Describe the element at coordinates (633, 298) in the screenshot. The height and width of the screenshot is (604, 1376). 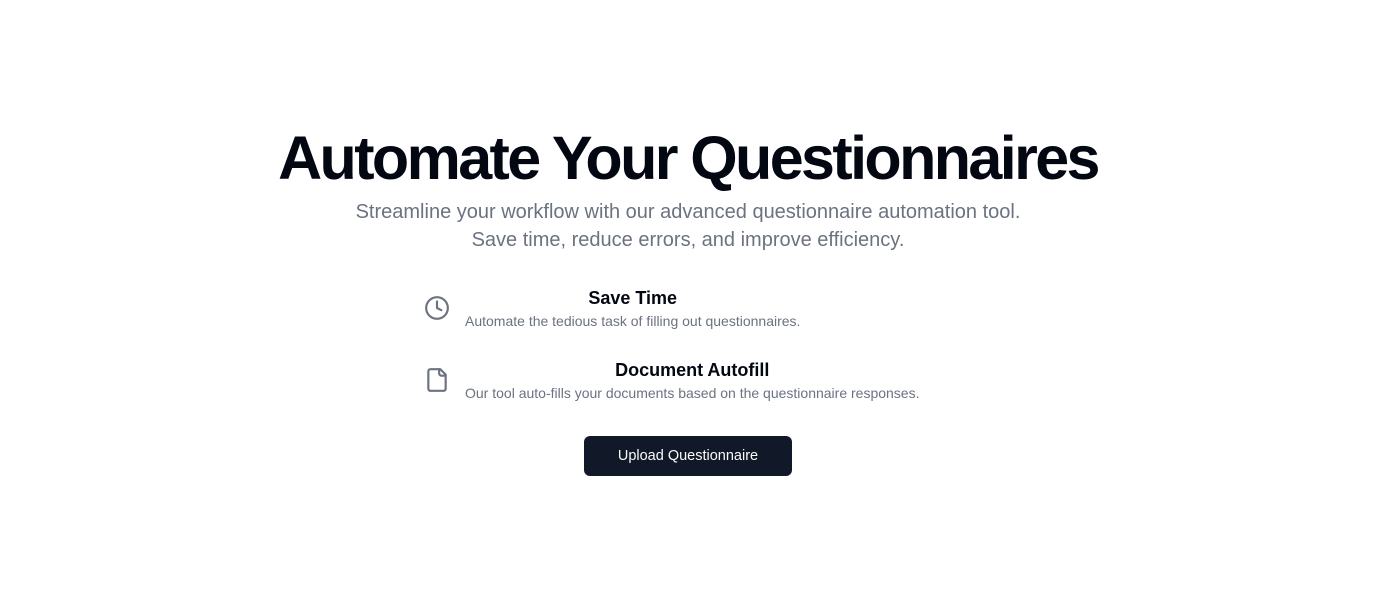
I see `feature-title: Save Time` at that location.